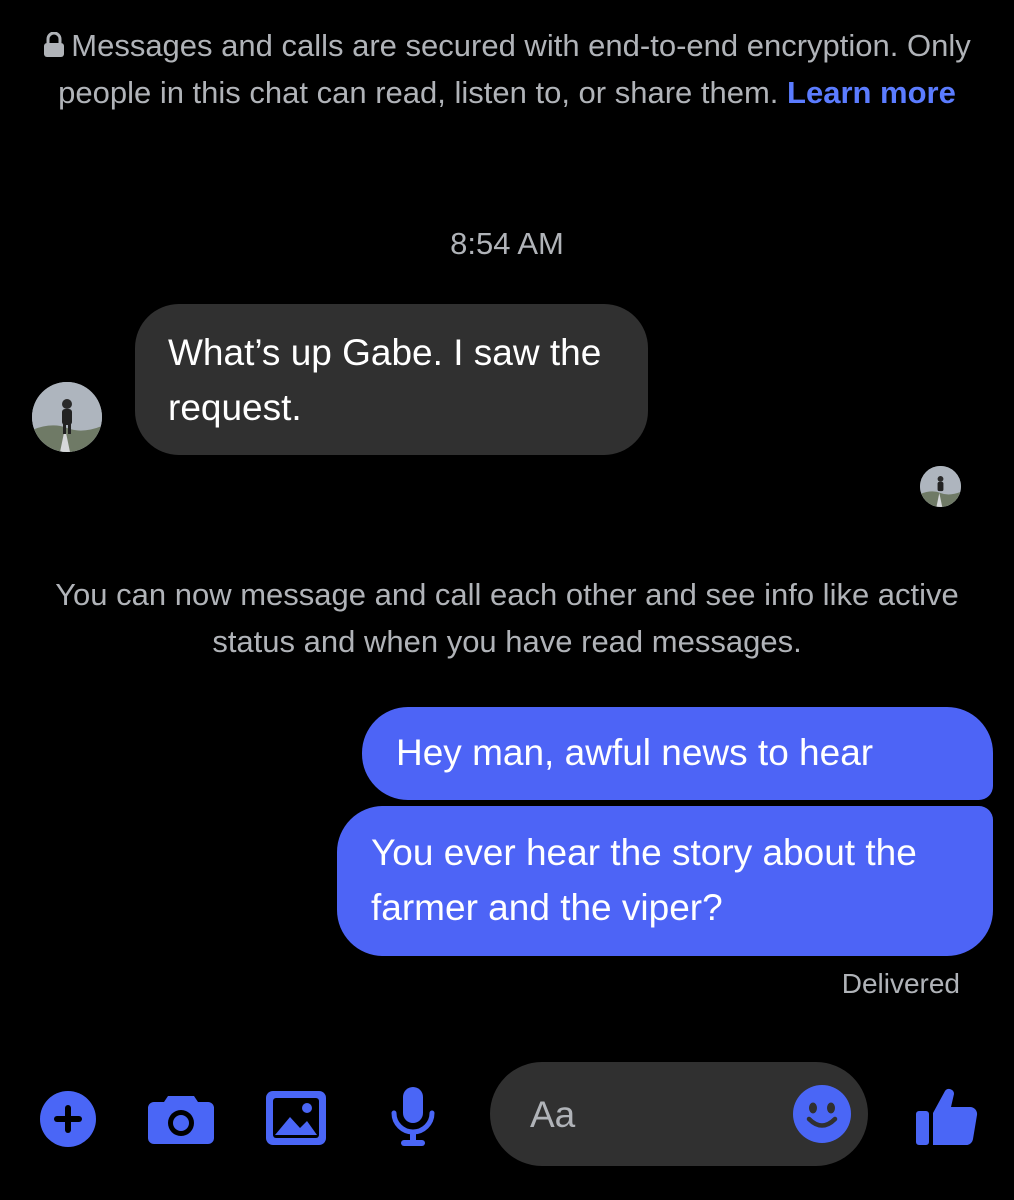  I want to click on photo-icon, so click(296, 1118).